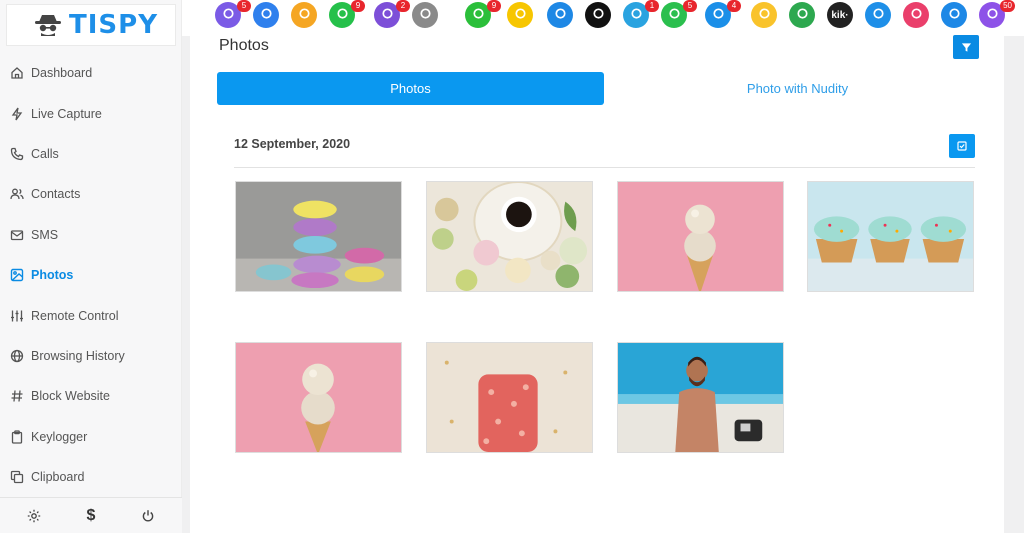 The image size is (1024, 533). I want to click on photo-tabs: Photos Photo with Nudity, so click(604, 88).